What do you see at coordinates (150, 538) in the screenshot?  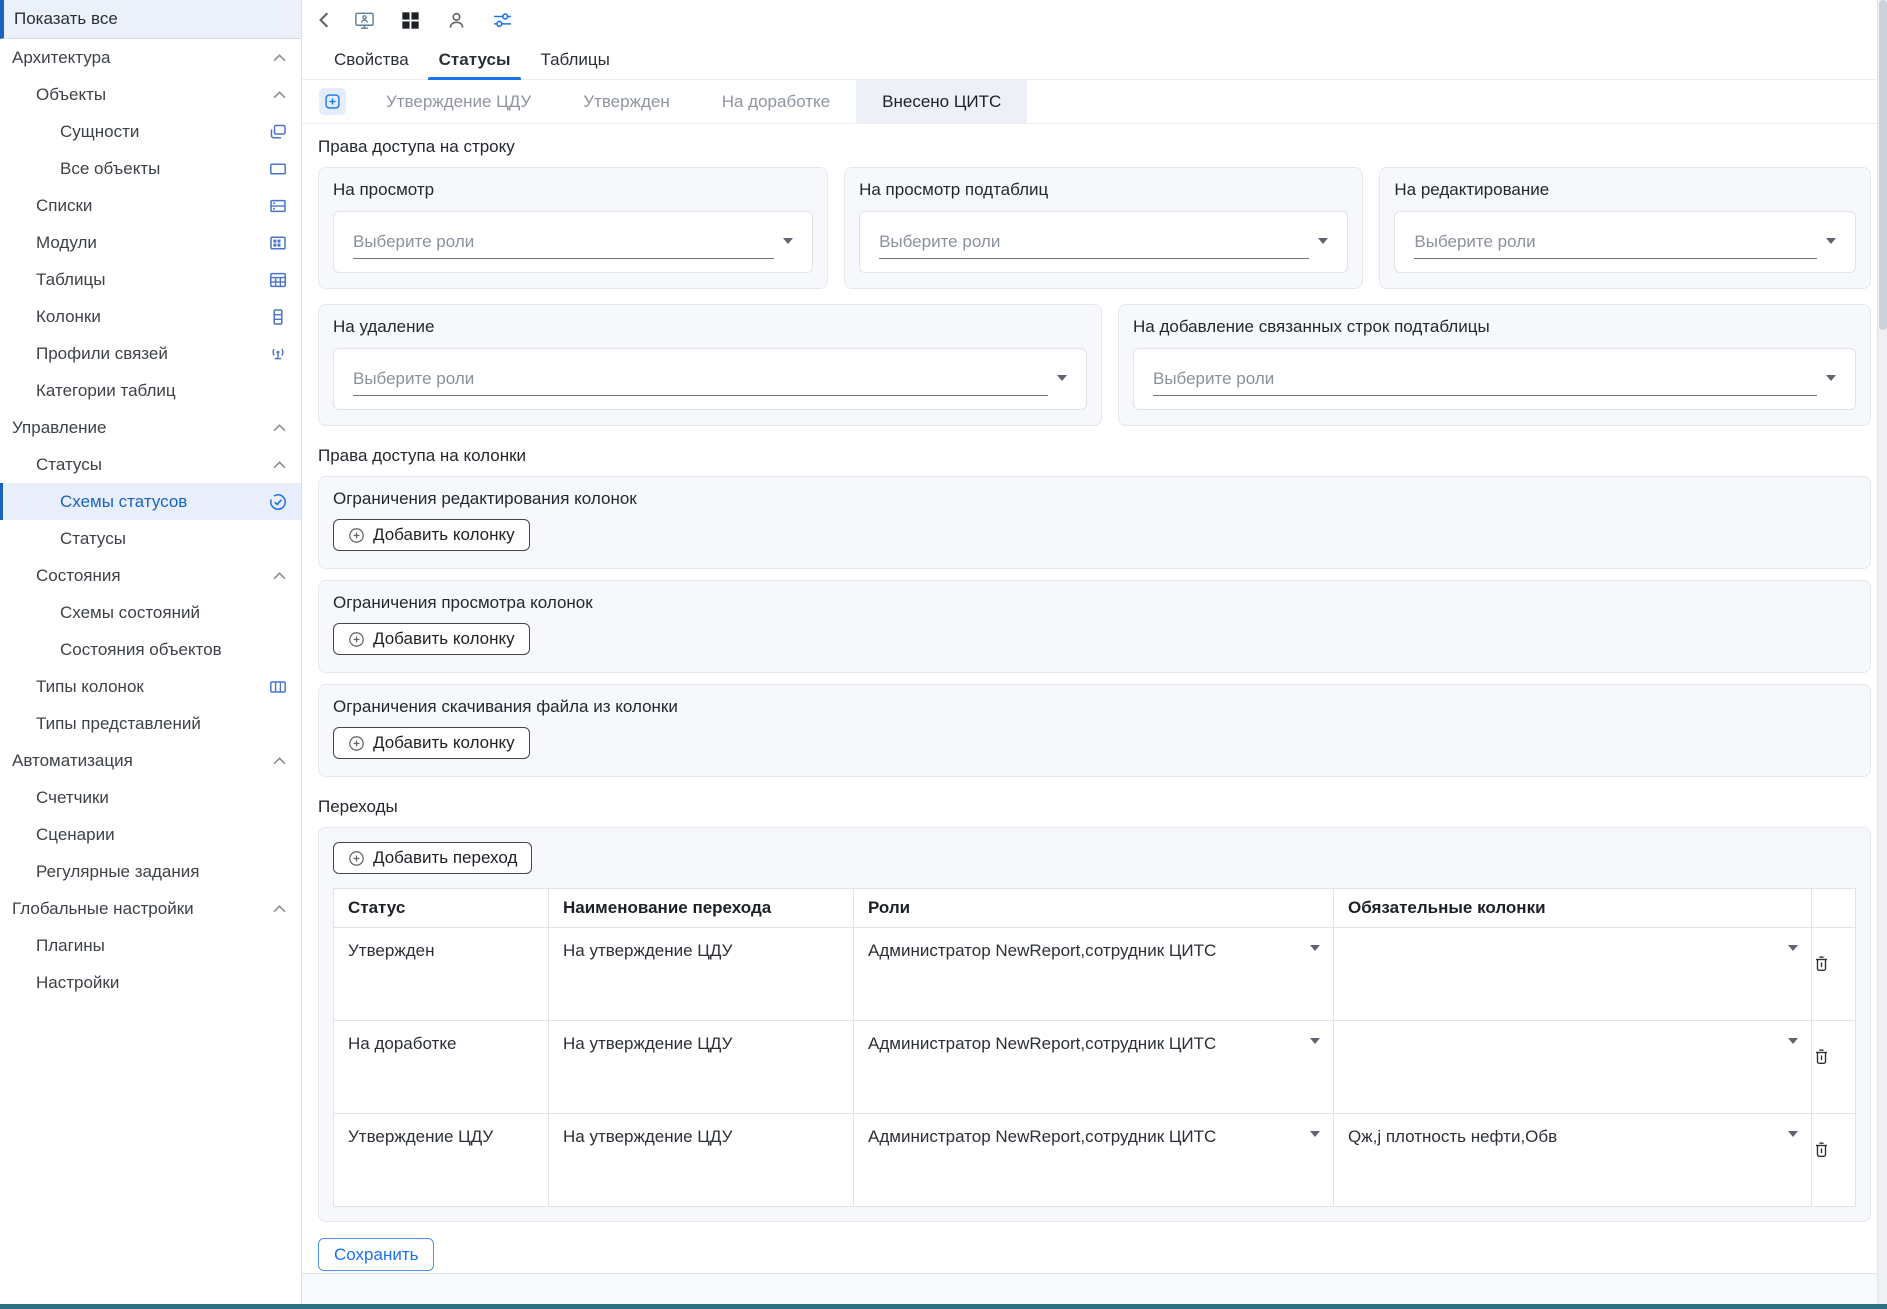 I see `sidebar-item-statuses: Статусы` at bounding box center [150, 538].